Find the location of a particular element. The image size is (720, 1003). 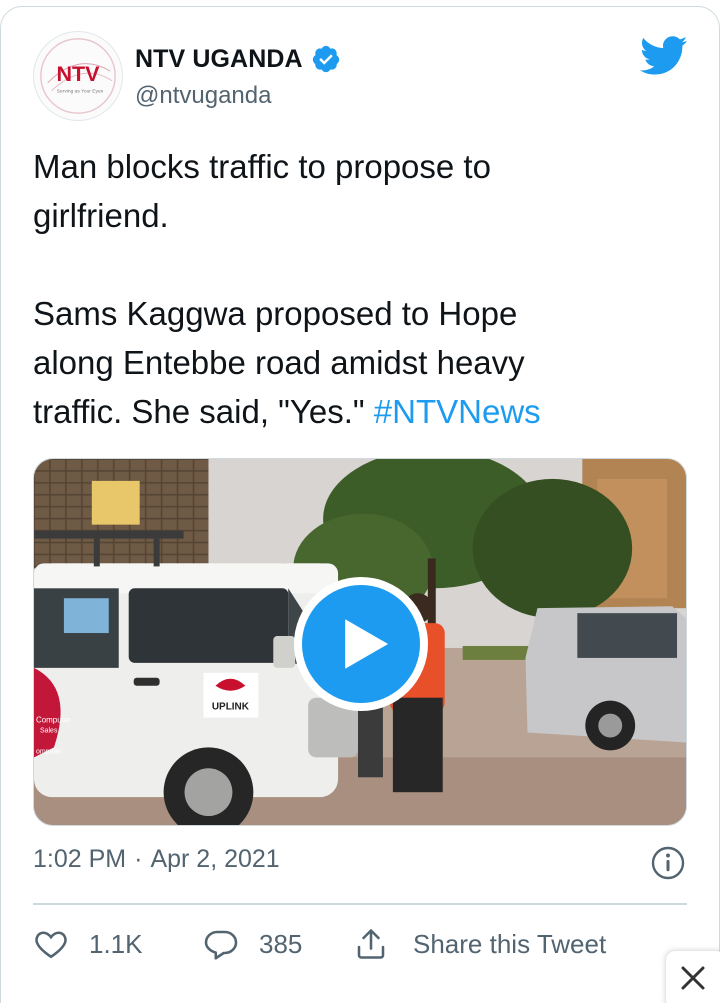

vehicle-brand-text: UPLINK is located at coordinates (231, 707).